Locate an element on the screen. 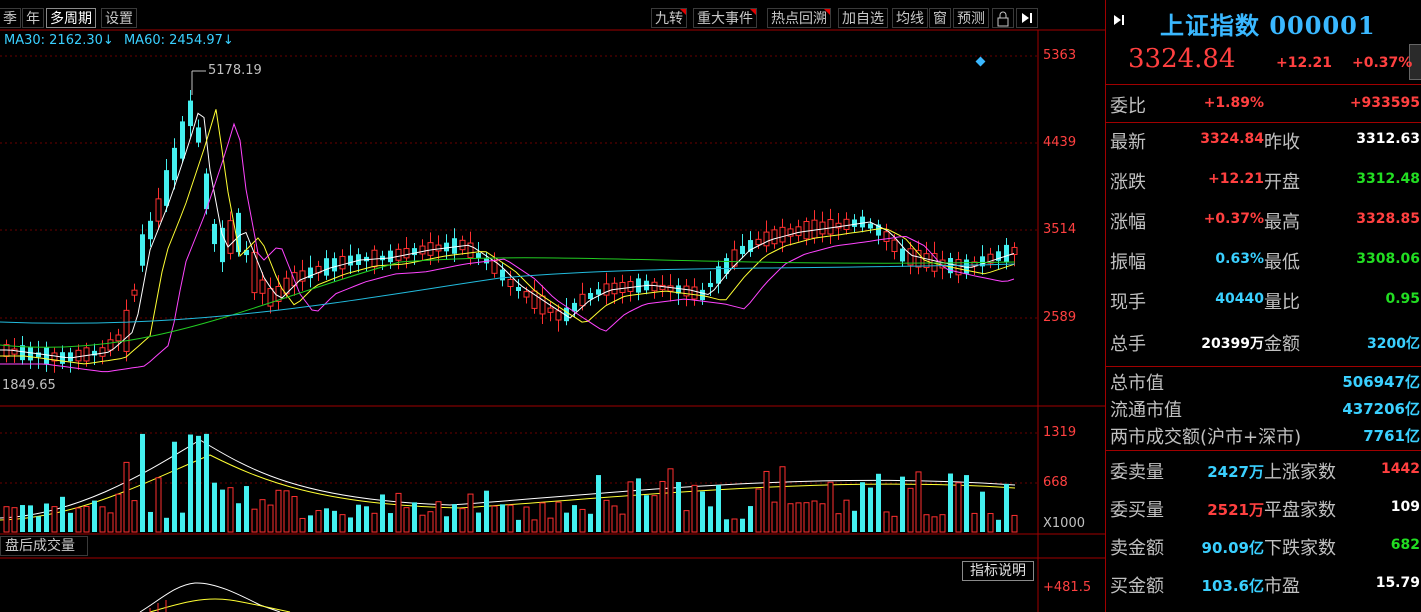 The image size is (1421, 612). order-value: 103.6亿 is located at coordinates (1232, 586).